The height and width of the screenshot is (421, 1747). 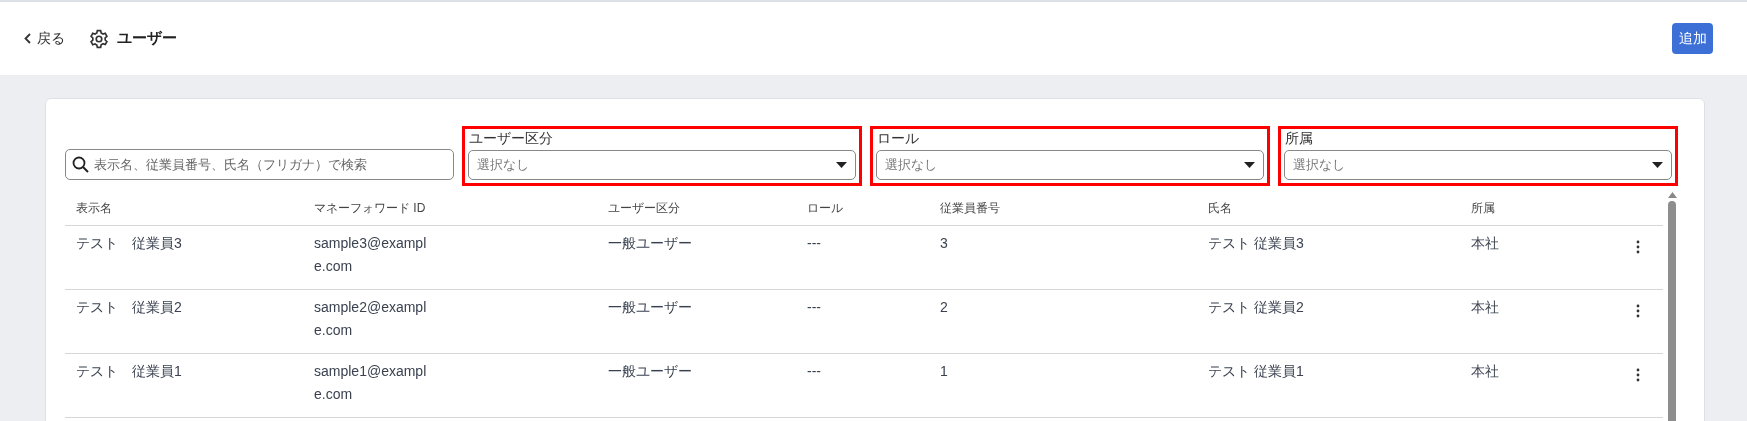 What do you see at coordinates (370, 208) in the screenshot?
I see `column-header: マネーフォワード ID` at bounding box center [370, 208].